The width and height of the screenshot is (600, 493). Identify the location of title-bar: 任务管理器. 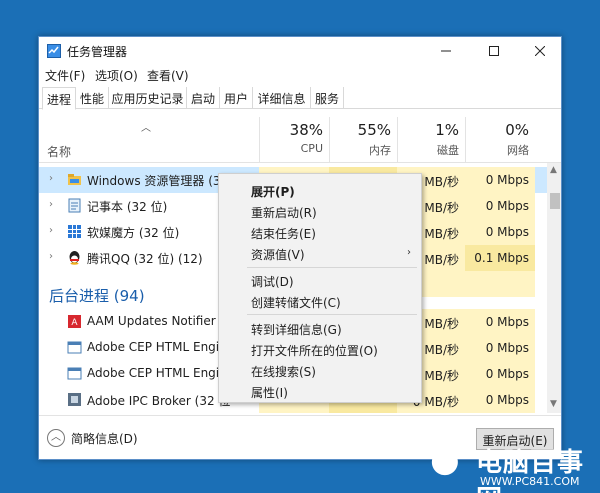
(300, 51).